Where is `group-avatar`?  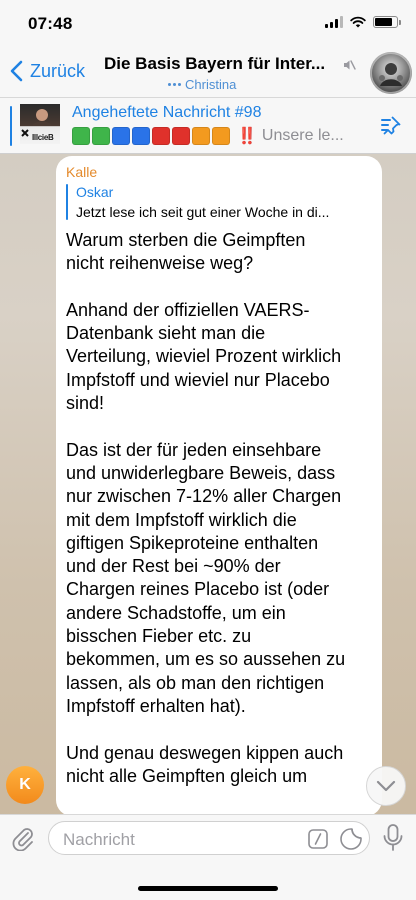 group-avatar is located at coordinates (391, 73).